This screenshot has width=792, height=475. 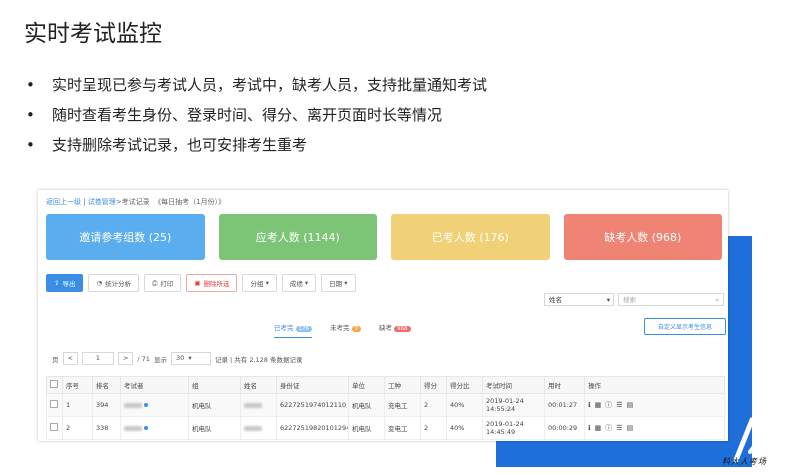 I want to click on column-header: 序号, so click(x=77, y=385).